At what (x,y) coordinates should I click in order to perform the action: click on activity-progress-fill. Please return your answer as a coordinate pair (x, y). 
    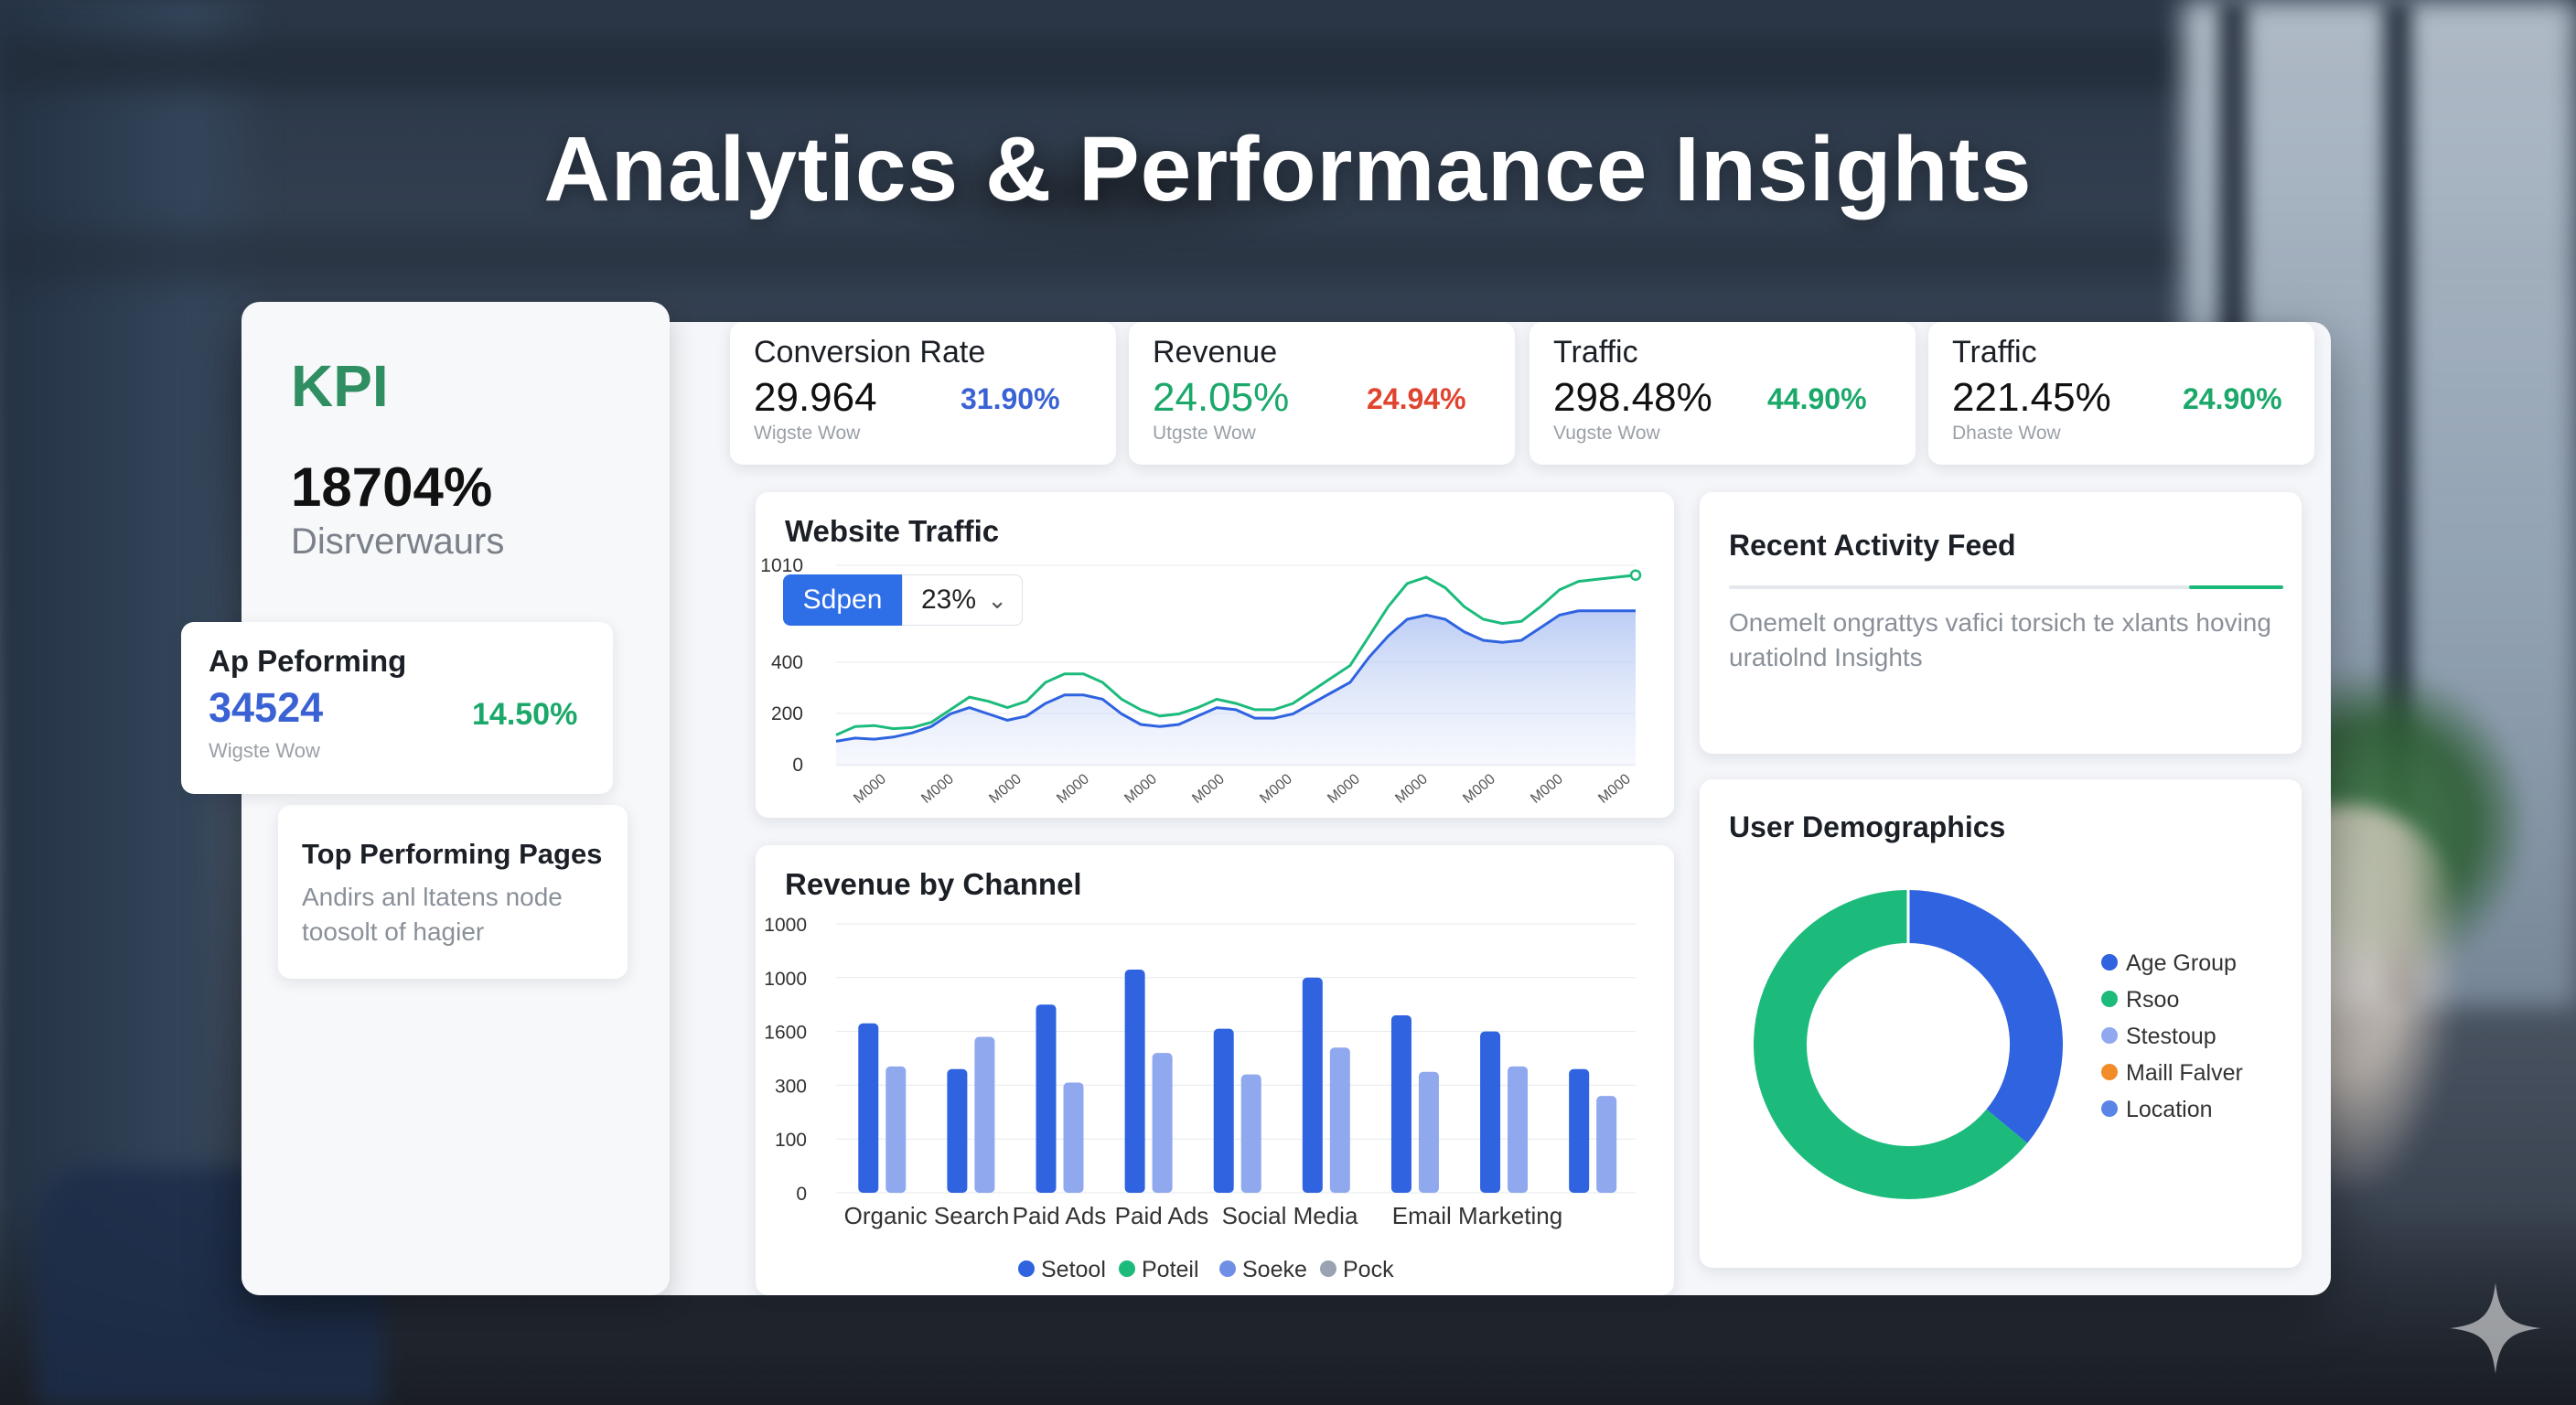
    Looking at the image, I should click on (2235, 587).